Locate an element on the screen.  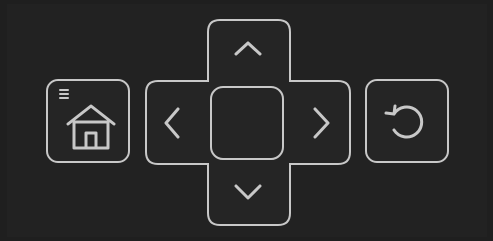
home-button is located at coordinates (88, 121).